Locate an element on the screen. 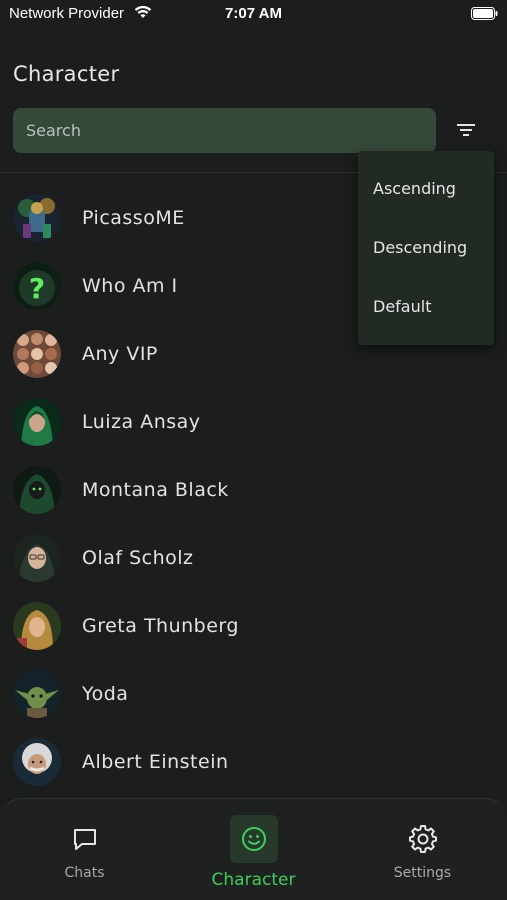 The height and width of the screenshot is (900, 507). character-name: Greta Thunberg is located at coordinates (160, 626).